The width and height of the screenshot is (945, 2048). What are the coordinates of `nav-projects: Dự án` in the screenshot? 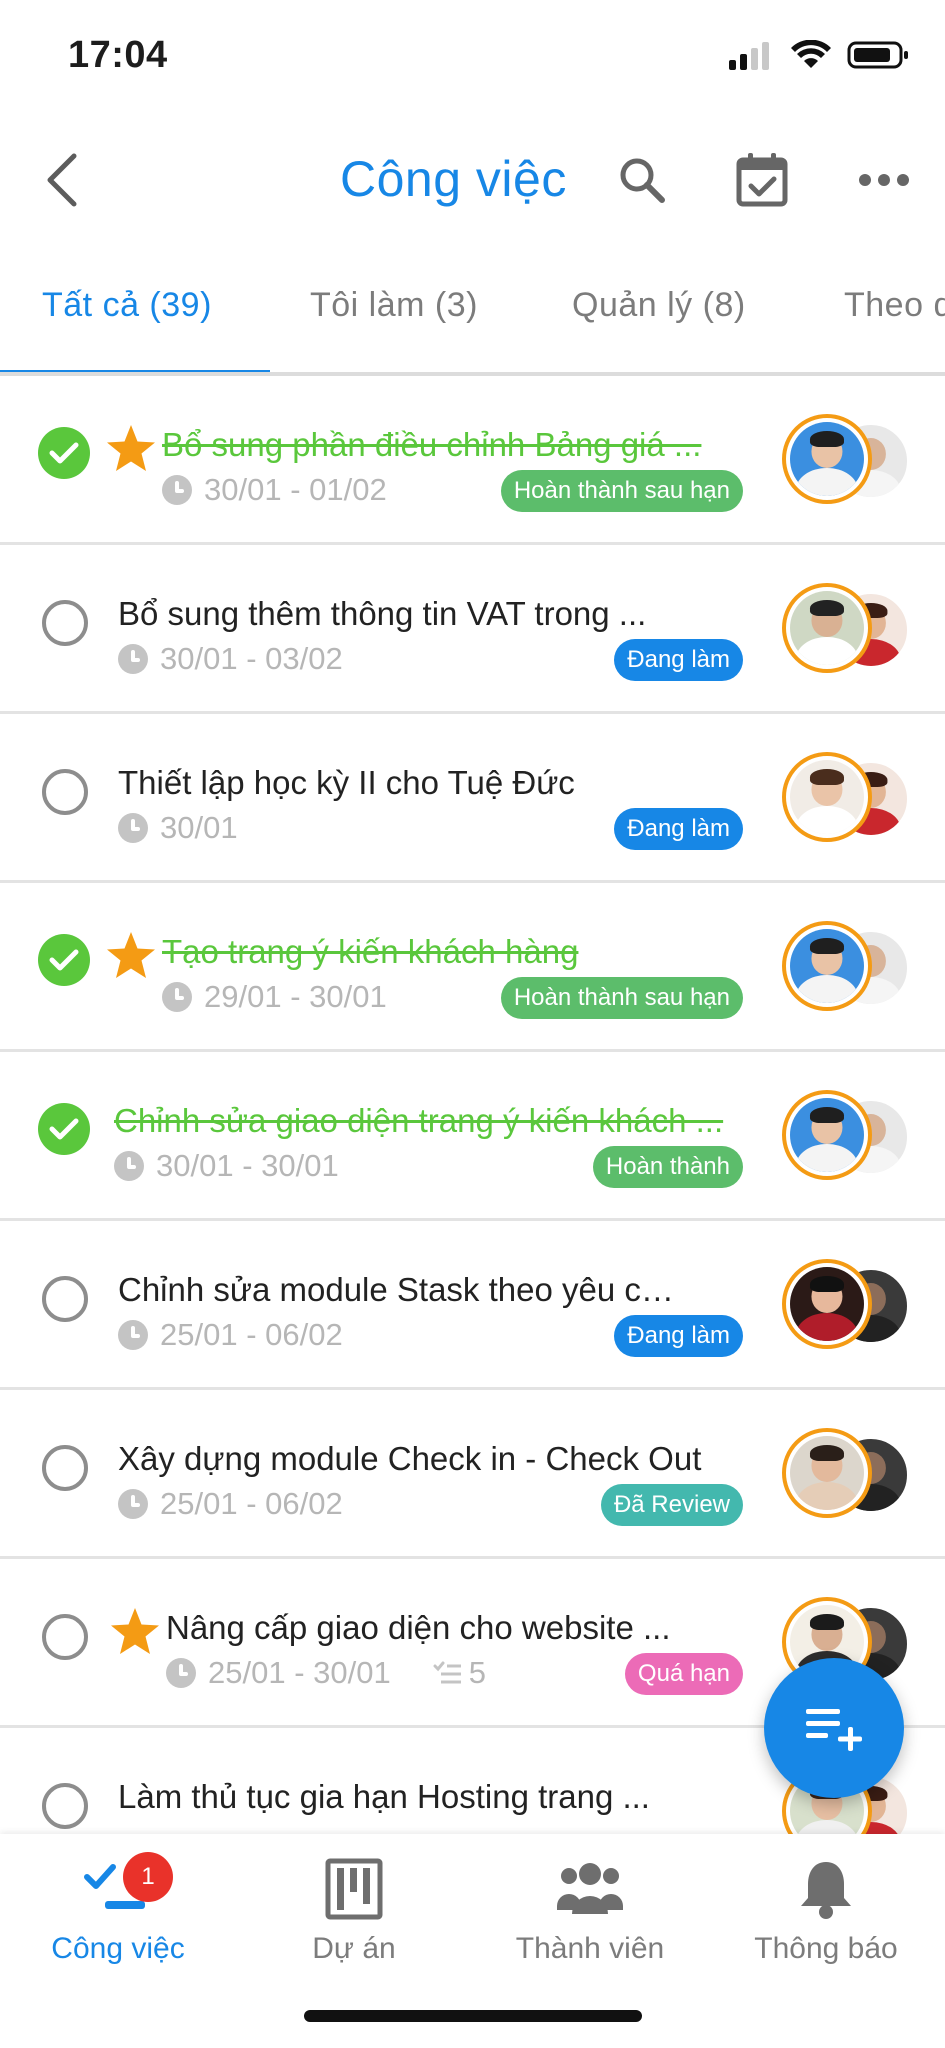 It's located at (354, 1919).